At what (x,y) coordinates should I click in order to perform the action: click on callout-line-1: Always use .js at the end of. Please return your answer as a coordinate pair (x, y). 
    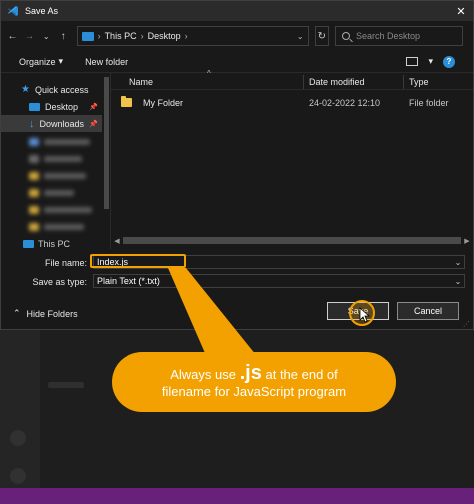
    Looking at the image, I should click on (254, 372).